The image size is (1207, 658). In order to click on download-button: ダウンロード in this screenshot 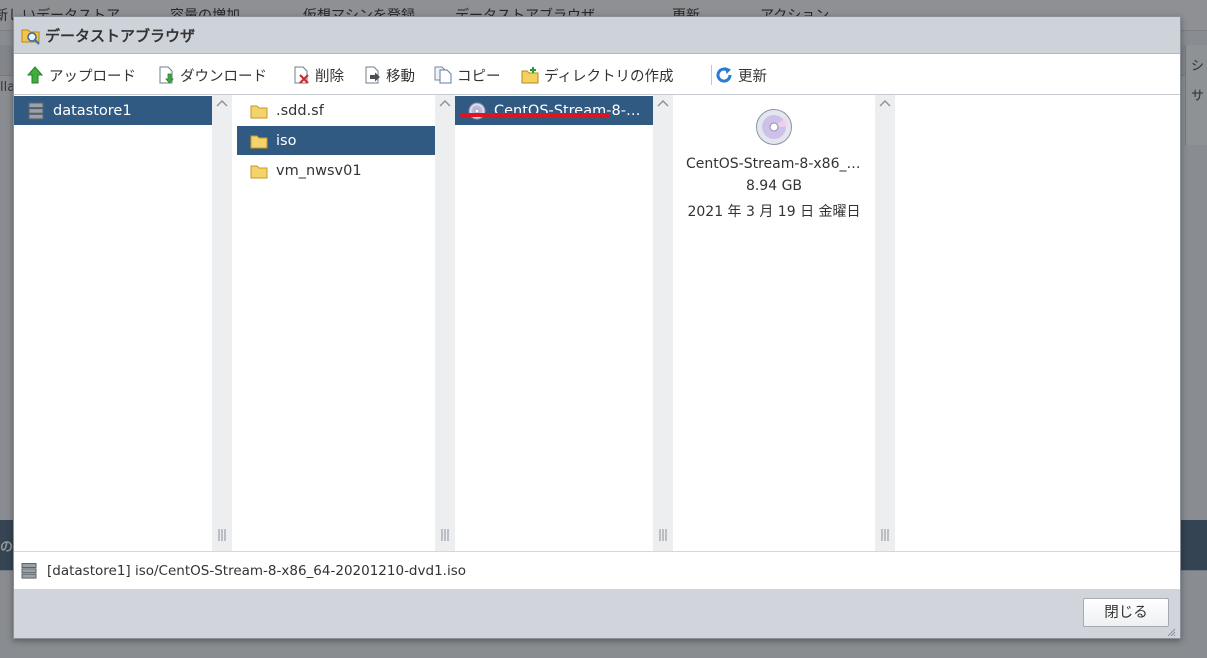, I will do `click(212, 75)`.